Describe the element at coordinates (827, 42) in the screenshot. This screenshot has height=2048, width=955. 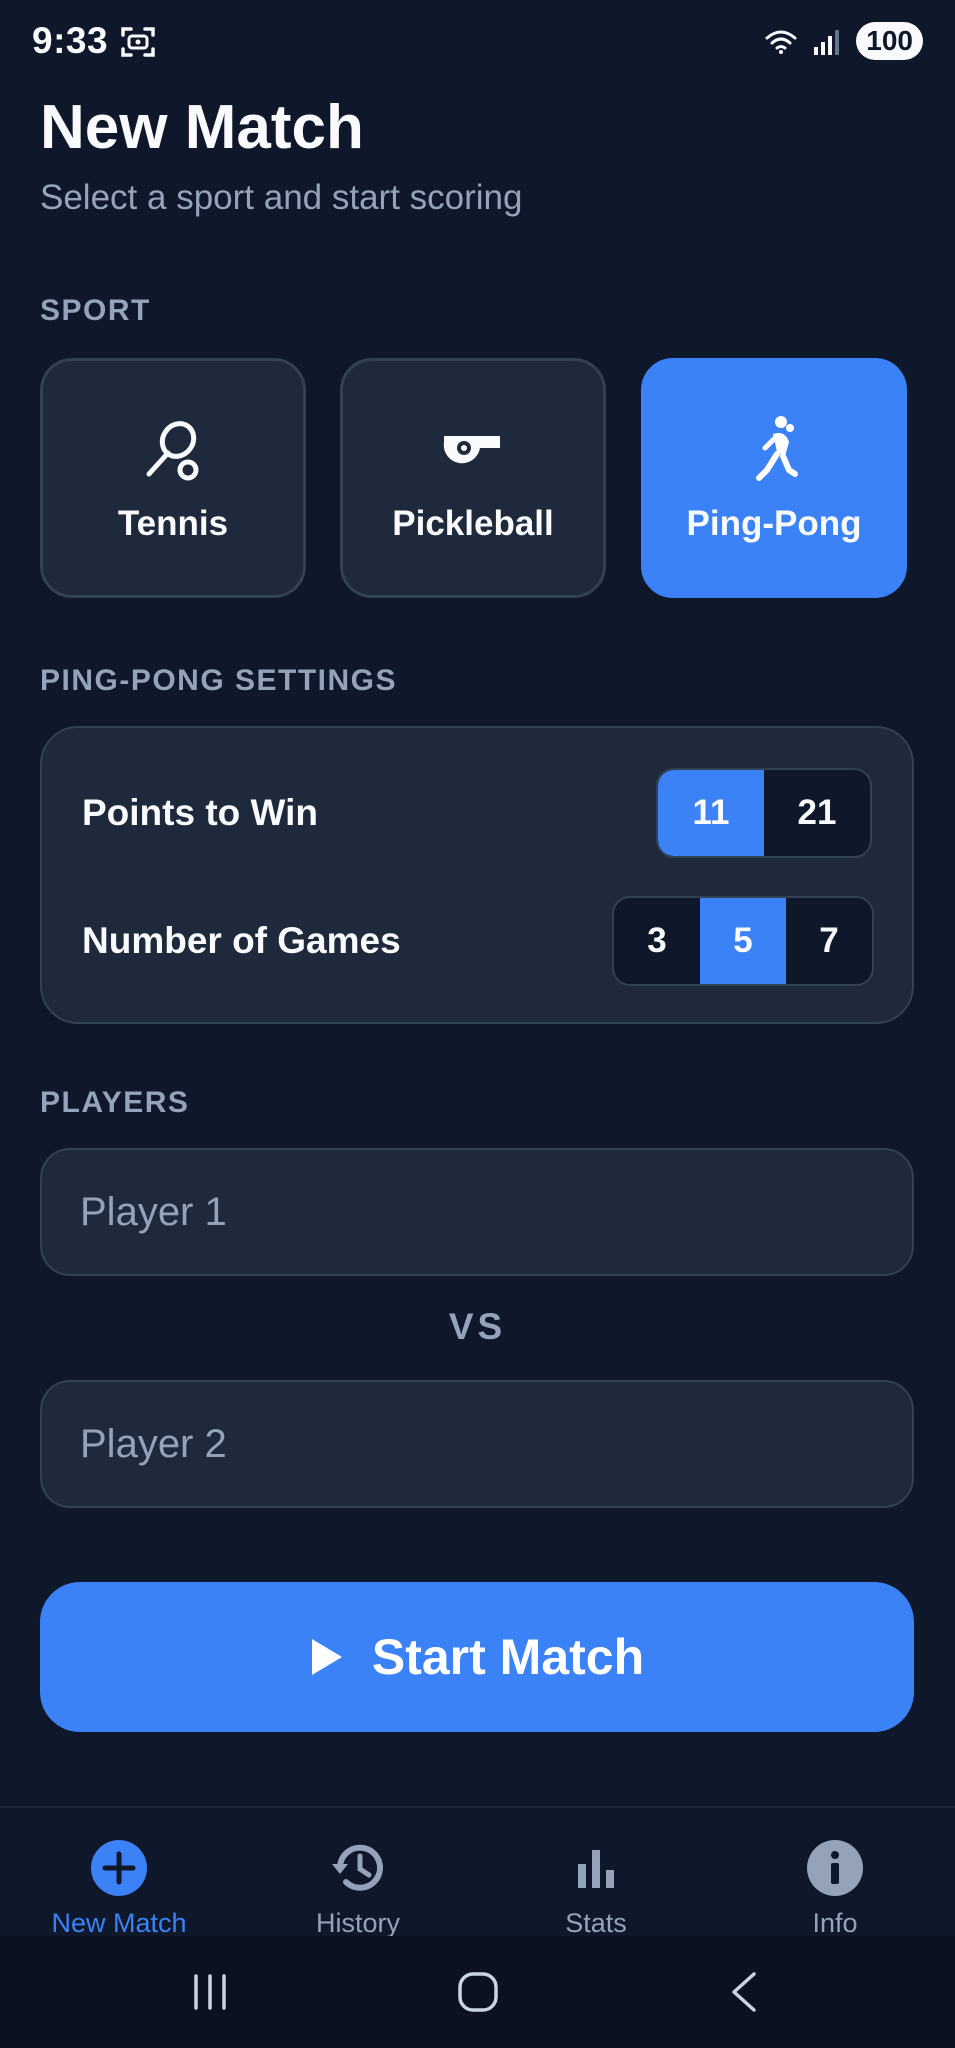
I see `signal-icon` at that location.